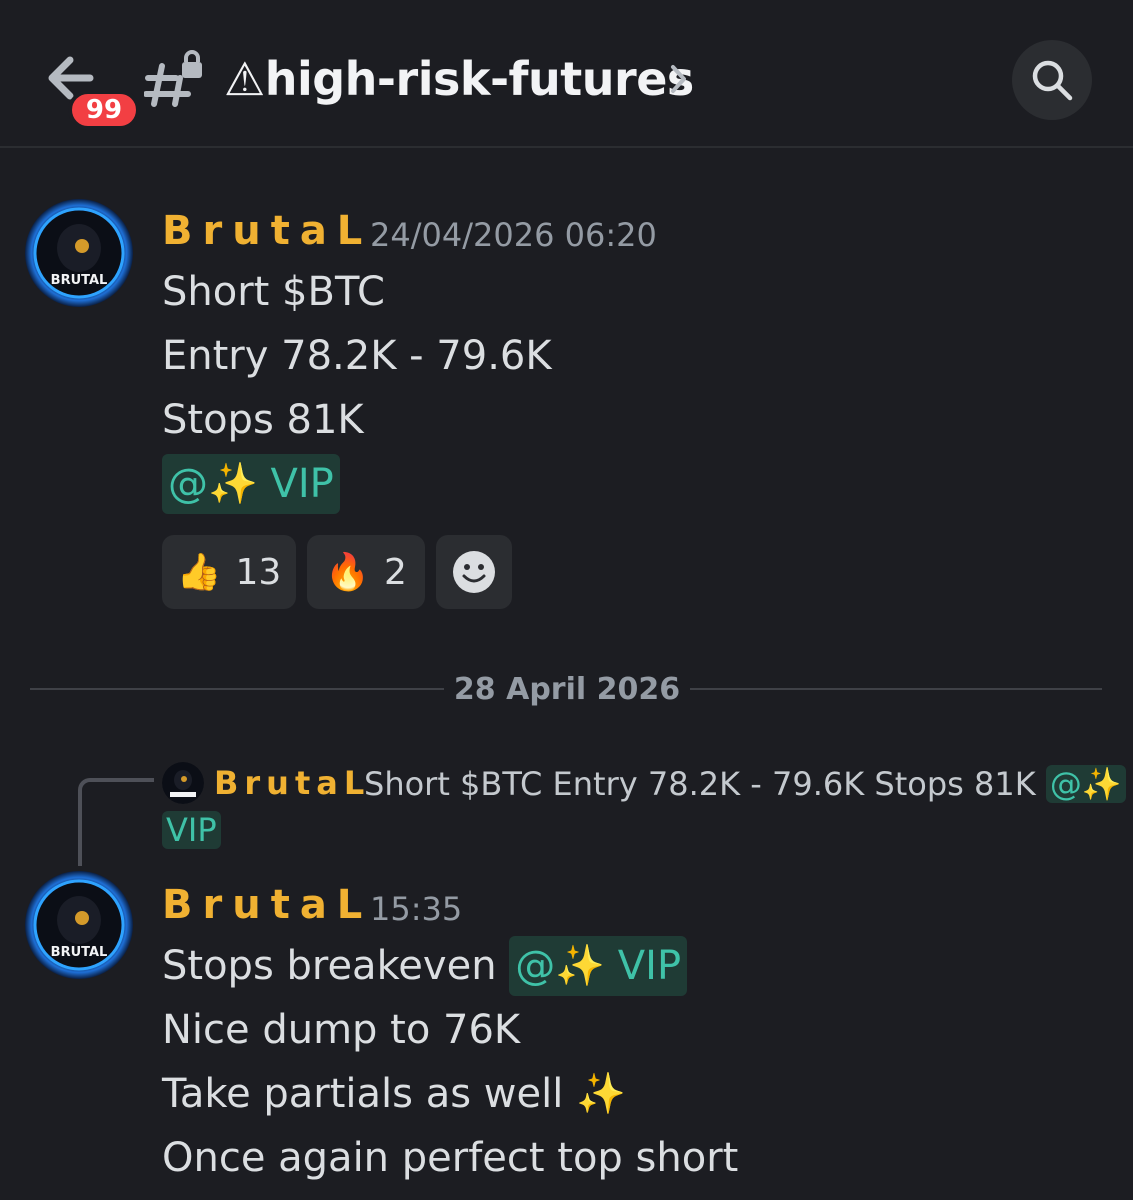 Image resolution: width=1133 pixels, height=1200 pixels. I want to click on add-reaction-button, so click(474, 572).